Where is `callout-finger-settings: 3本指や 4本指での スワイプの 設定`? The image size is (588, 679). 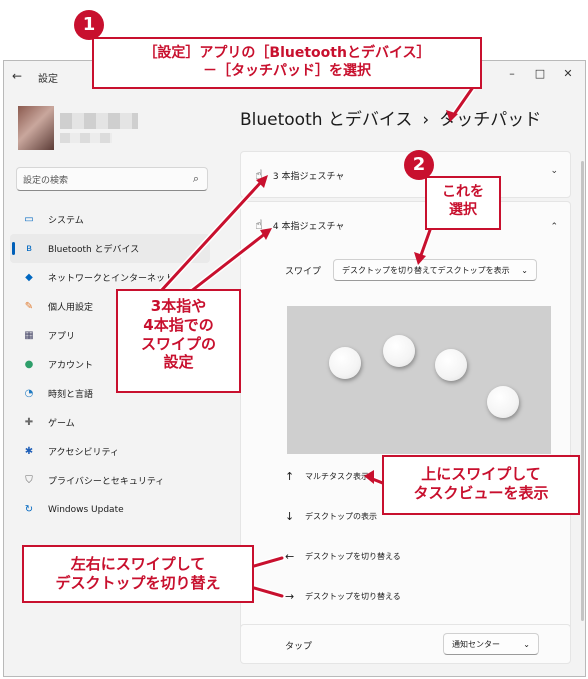
callout-finger-settings: 3本指や 4本指での スワイプの 設定 is located at coordinates (178, 341).